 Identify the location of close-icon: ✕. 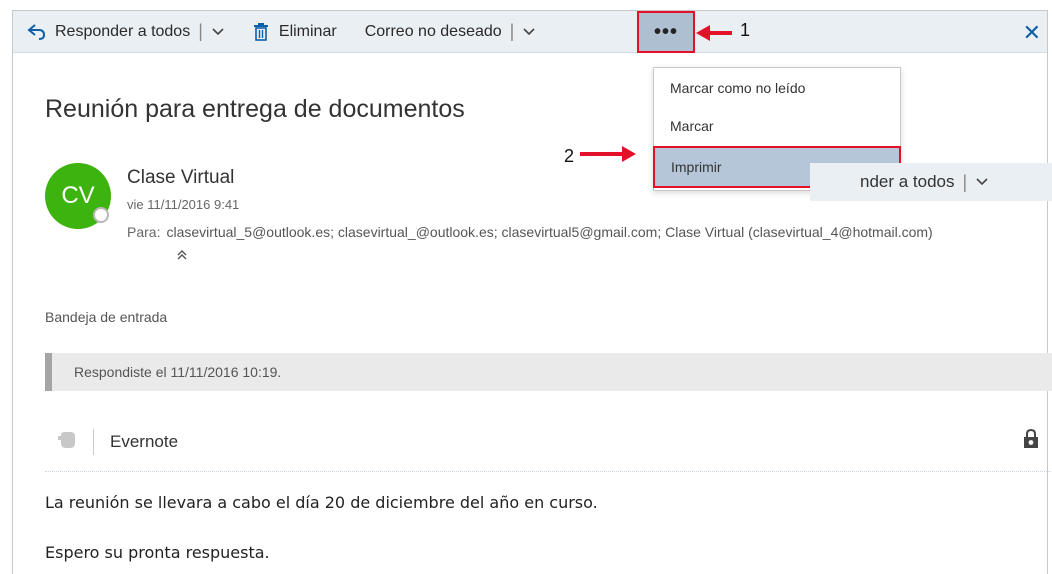
(1032, 33).